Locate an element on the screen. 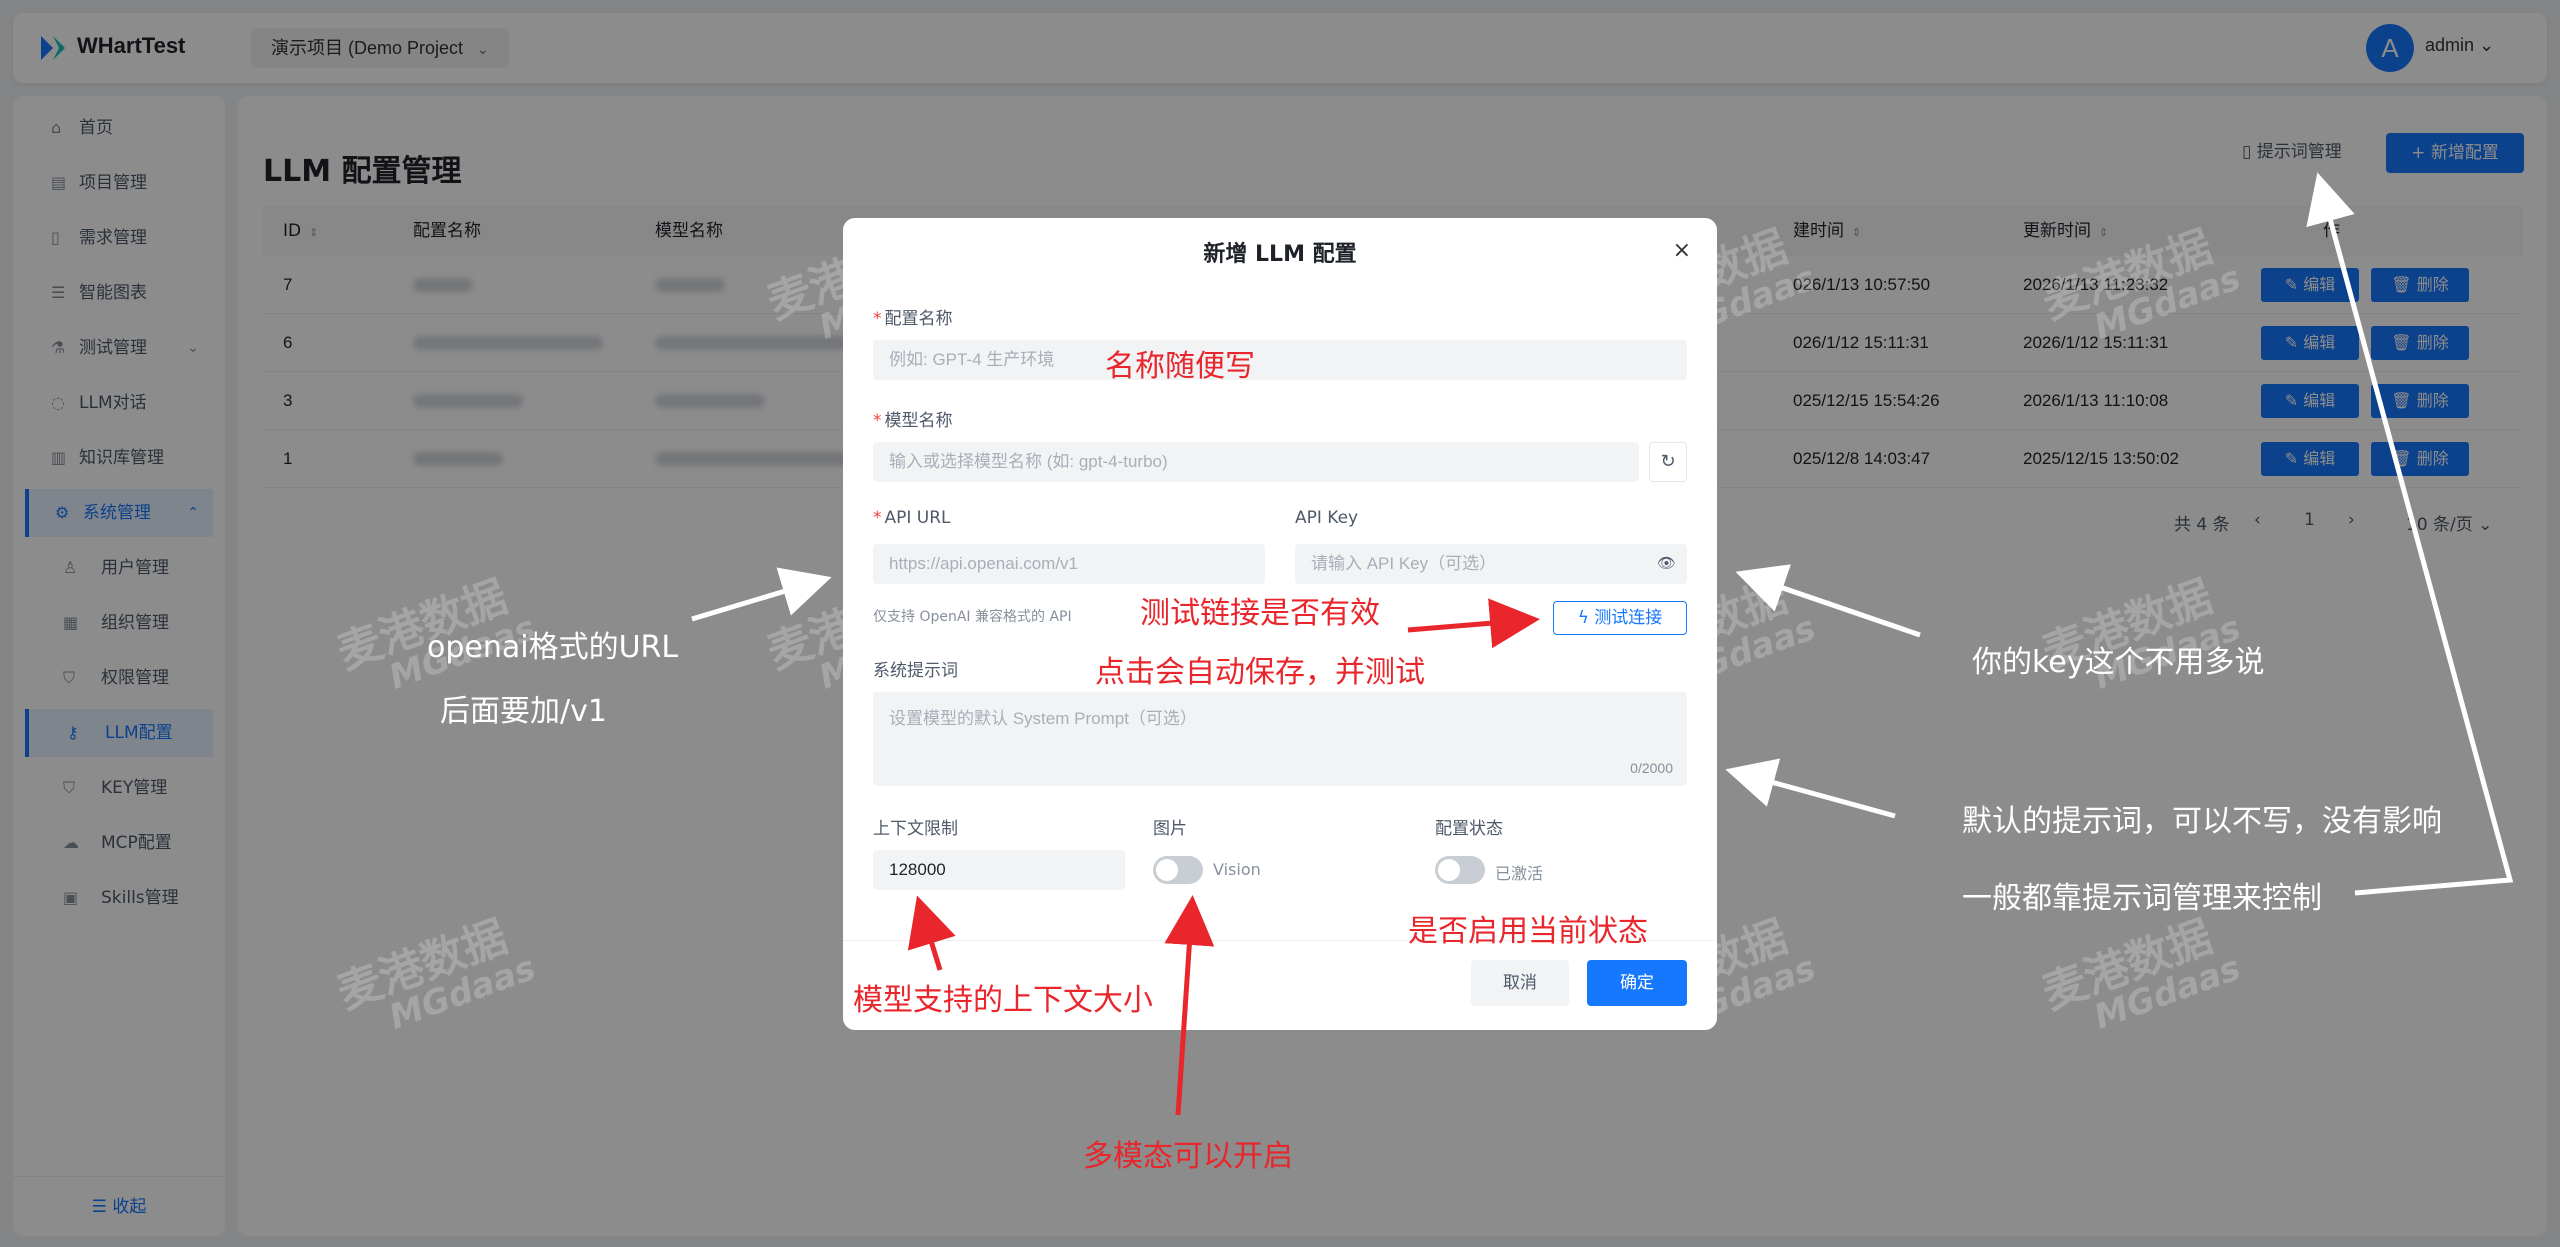 This screenshot has height=1247, width=2560. close-icon: × is located at coordinates (1682, 250).